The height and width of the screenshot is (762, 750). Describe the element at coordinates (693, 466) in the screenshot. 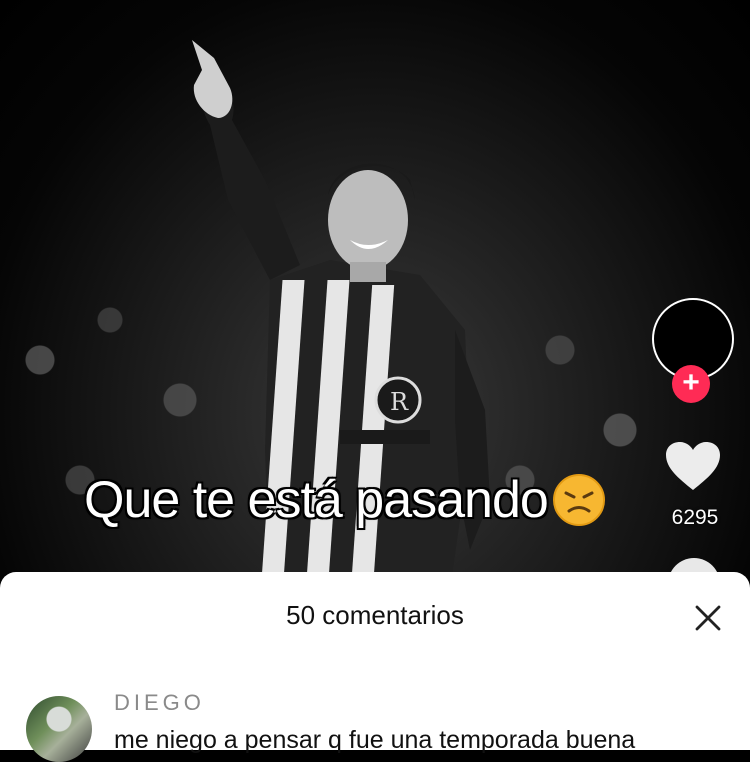

I see `heart-icon` at that location.